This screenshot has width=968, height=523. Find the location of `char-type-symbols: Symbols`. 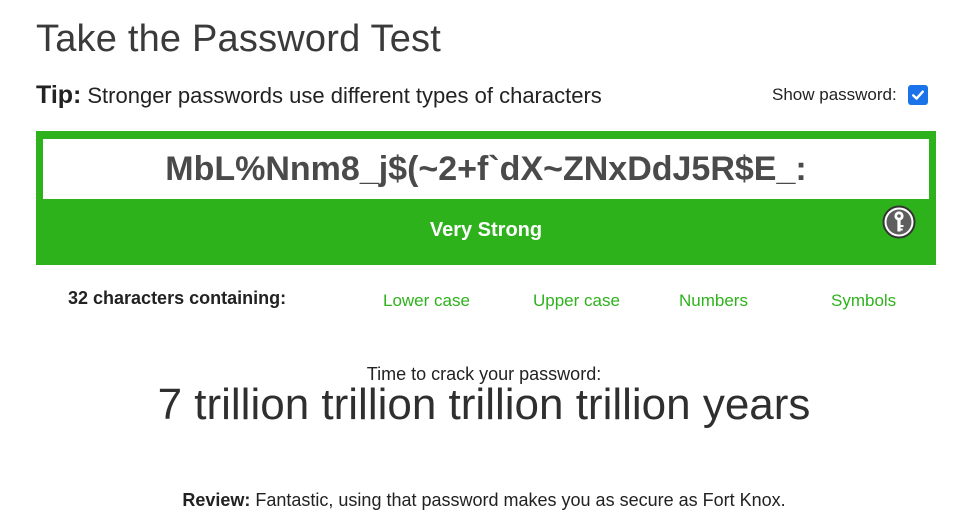

char-type-symbols: Symbols is located at coordinates (864, 300).